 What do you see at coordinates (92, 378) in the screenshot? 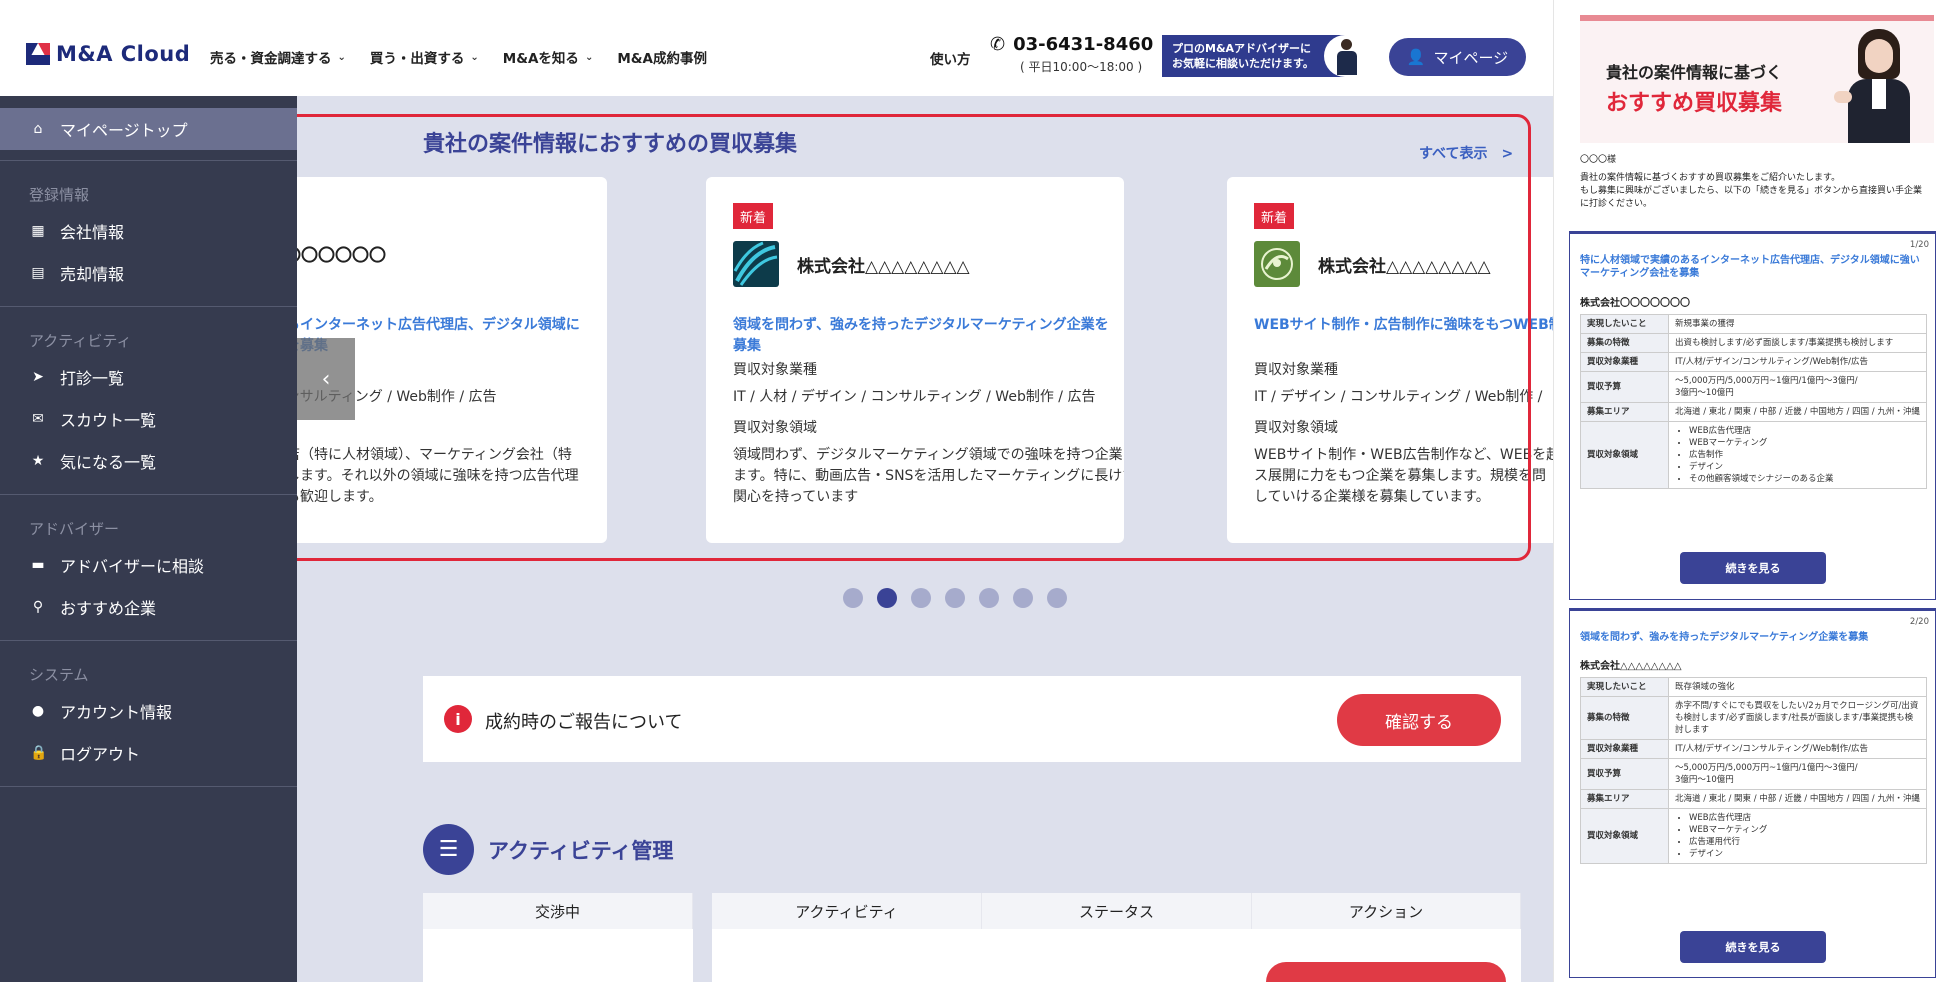
I see `sidebar-item-label: 打診一覧` at bounding box center [92, 378].